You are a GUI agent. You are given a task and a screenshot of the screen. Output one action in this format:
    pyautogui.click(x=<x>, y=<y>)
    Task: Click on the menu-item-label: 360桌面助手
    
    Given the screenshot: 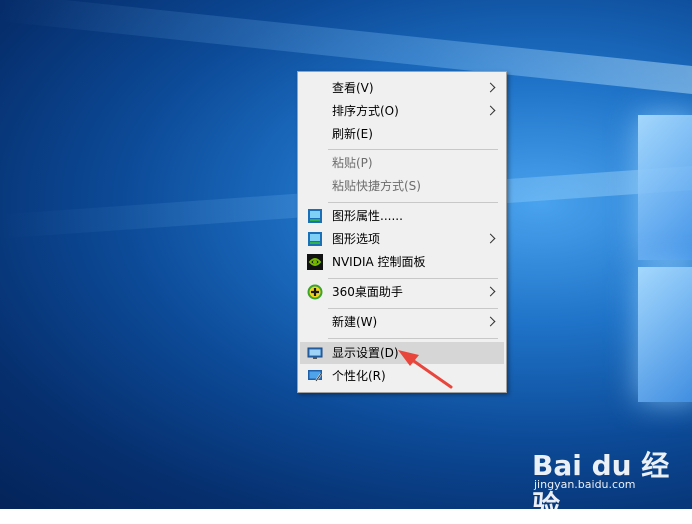 What is the action you would take?
    pyautogui.click(x=367, y=292)
    